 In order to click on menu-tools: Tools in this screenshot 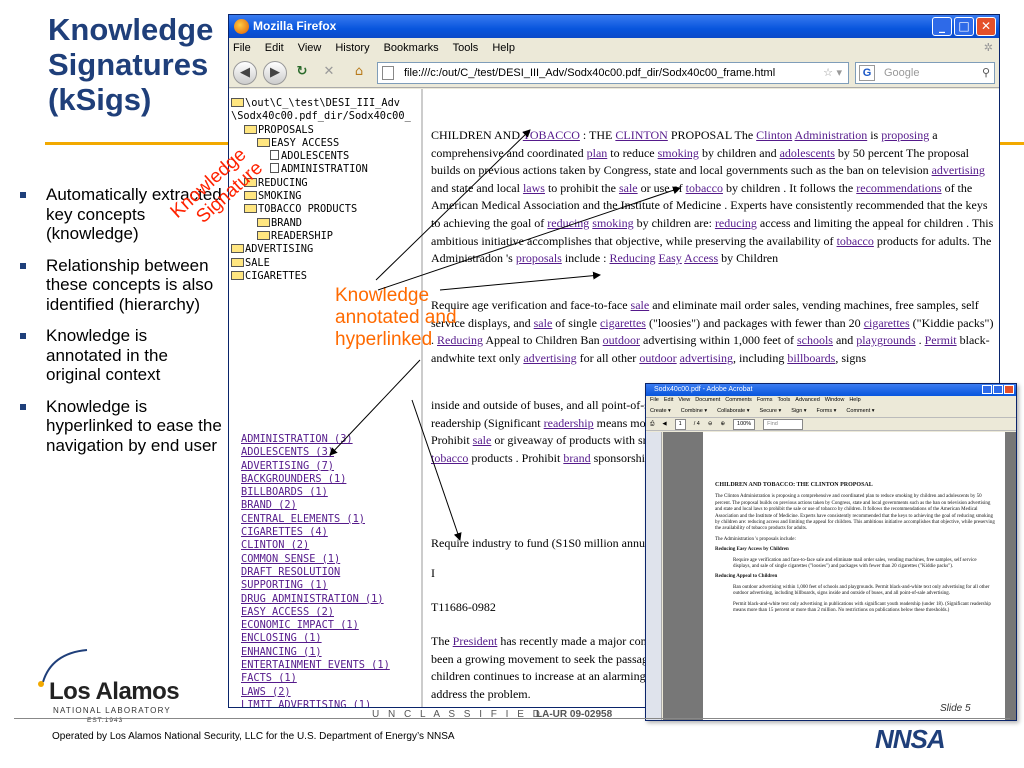, I will do `click(466, 48)`.